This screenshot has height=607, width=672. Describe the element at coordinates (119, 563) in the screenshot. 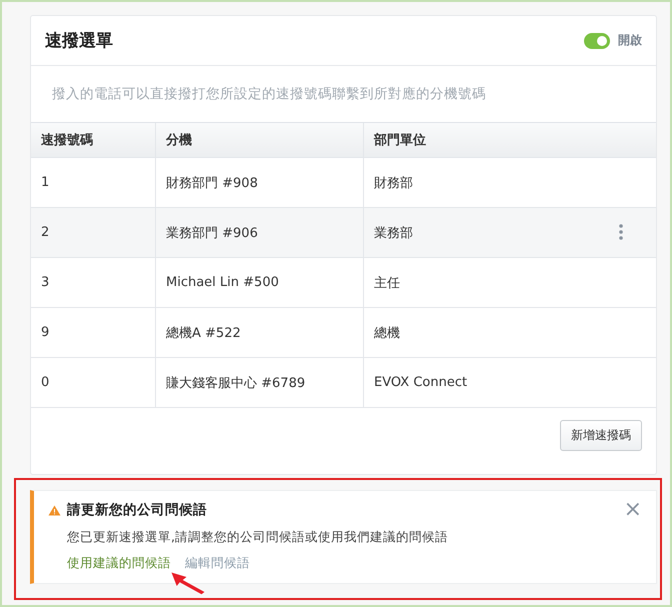

I see `alert-link: 使用建議的問候語` at that location.